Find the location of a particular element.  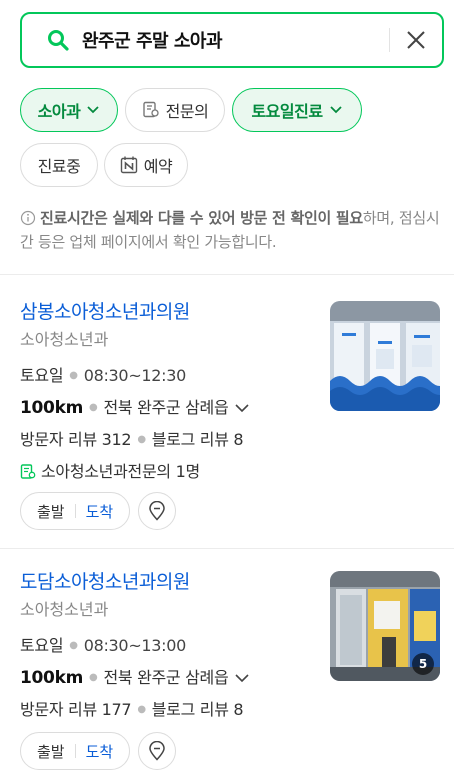

close-icon is located at coordinates (416, 40).